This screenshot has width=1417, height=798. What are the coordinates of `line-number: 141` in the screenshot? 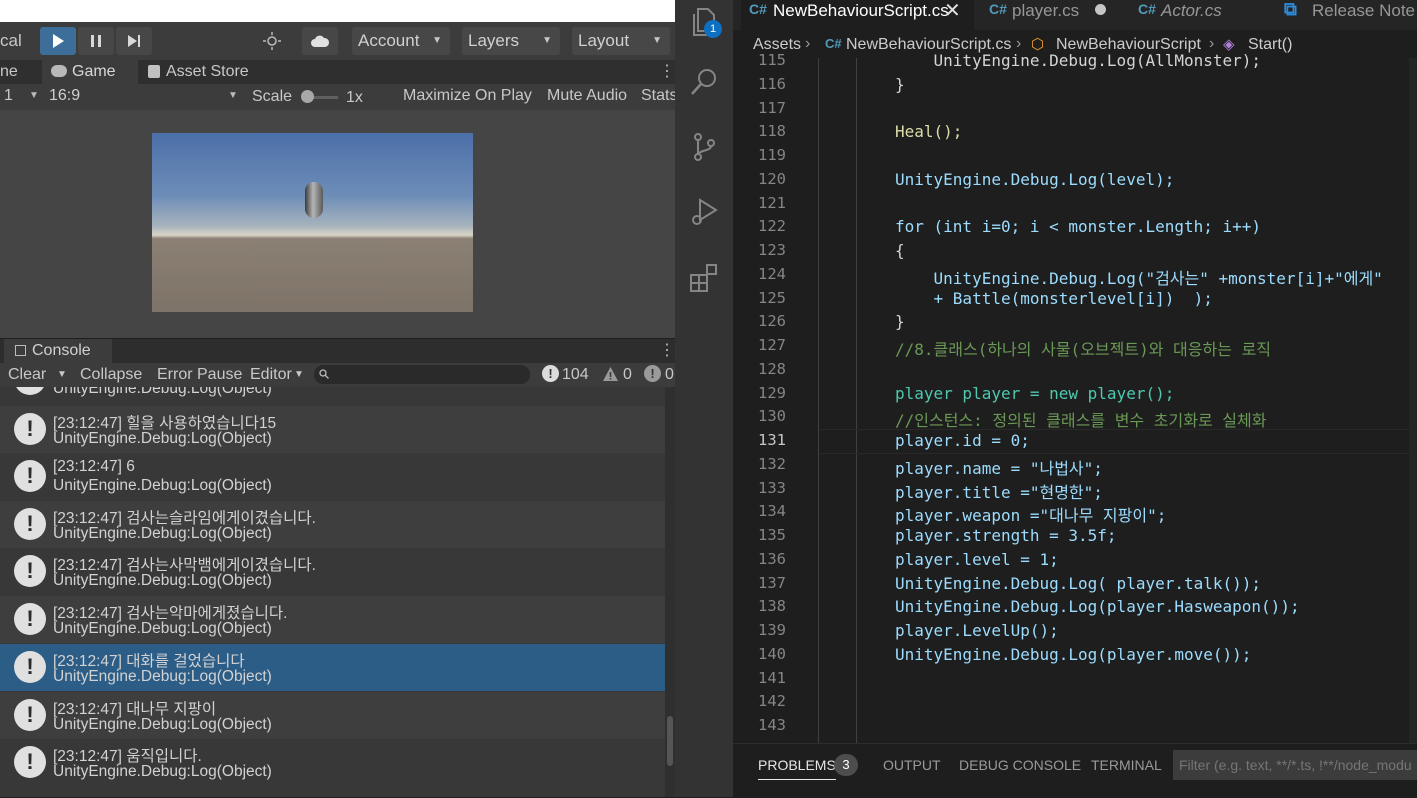 It's located at (772, 678).